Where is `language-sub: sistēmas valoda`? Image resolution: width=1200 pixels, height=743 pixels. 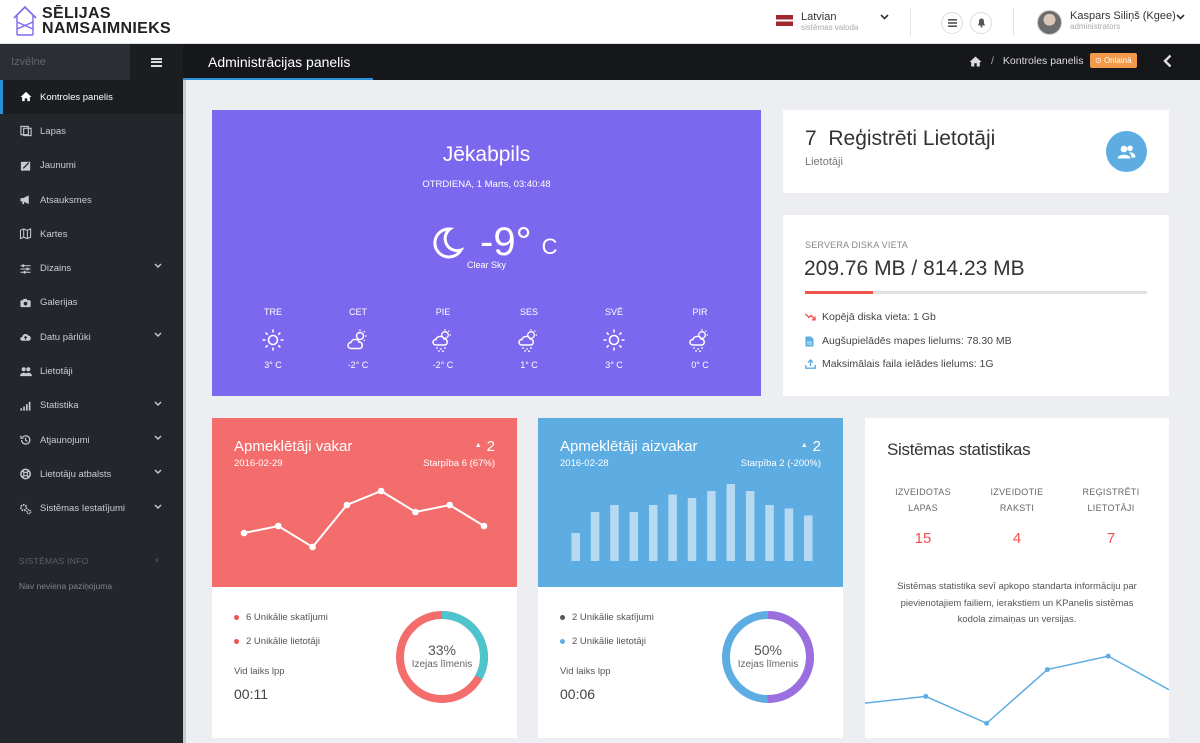 language-sub: sistēmas valoda is located at coordinates (830, 27).